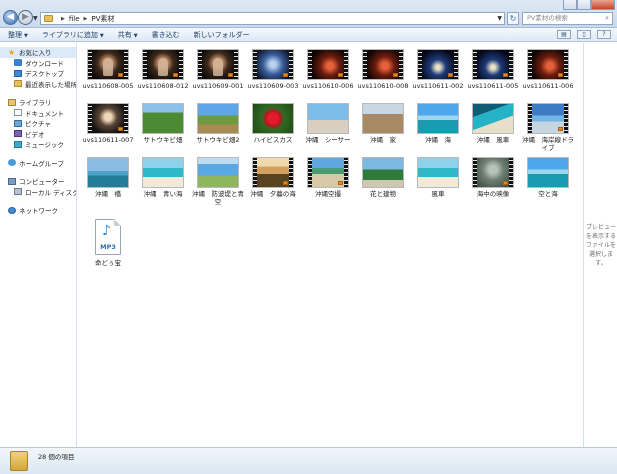 This screenshot has height=474, width=617. Describe the element at coordinates (493, 86) in the screenshot. I see `file-name: uvs110611-005` at that location.